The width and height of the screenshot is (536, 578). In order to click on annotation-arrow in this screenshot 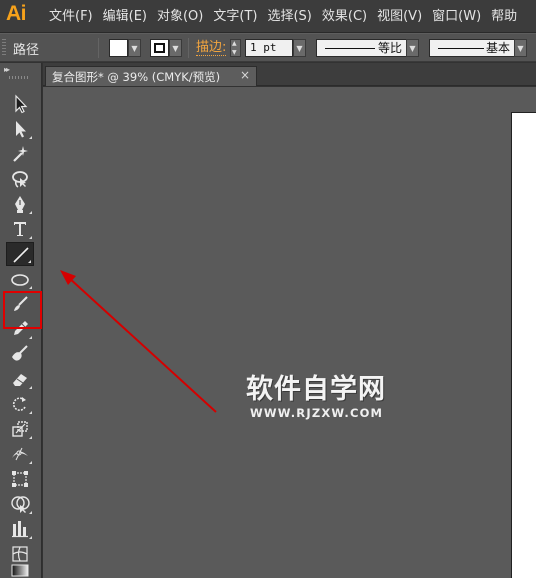, I will do `click(138, 341)`.